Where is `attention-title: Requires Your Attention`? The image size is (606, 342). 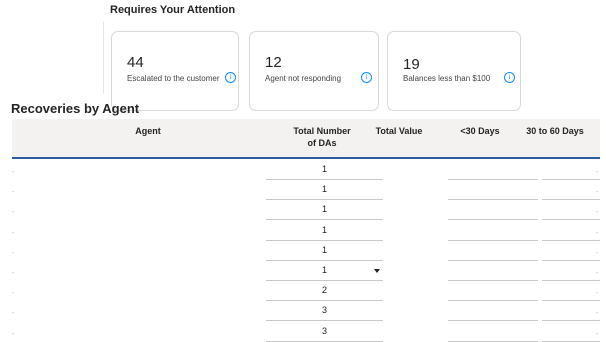 attention-title: Requires Your Attention is located at coordinates (173, 10).